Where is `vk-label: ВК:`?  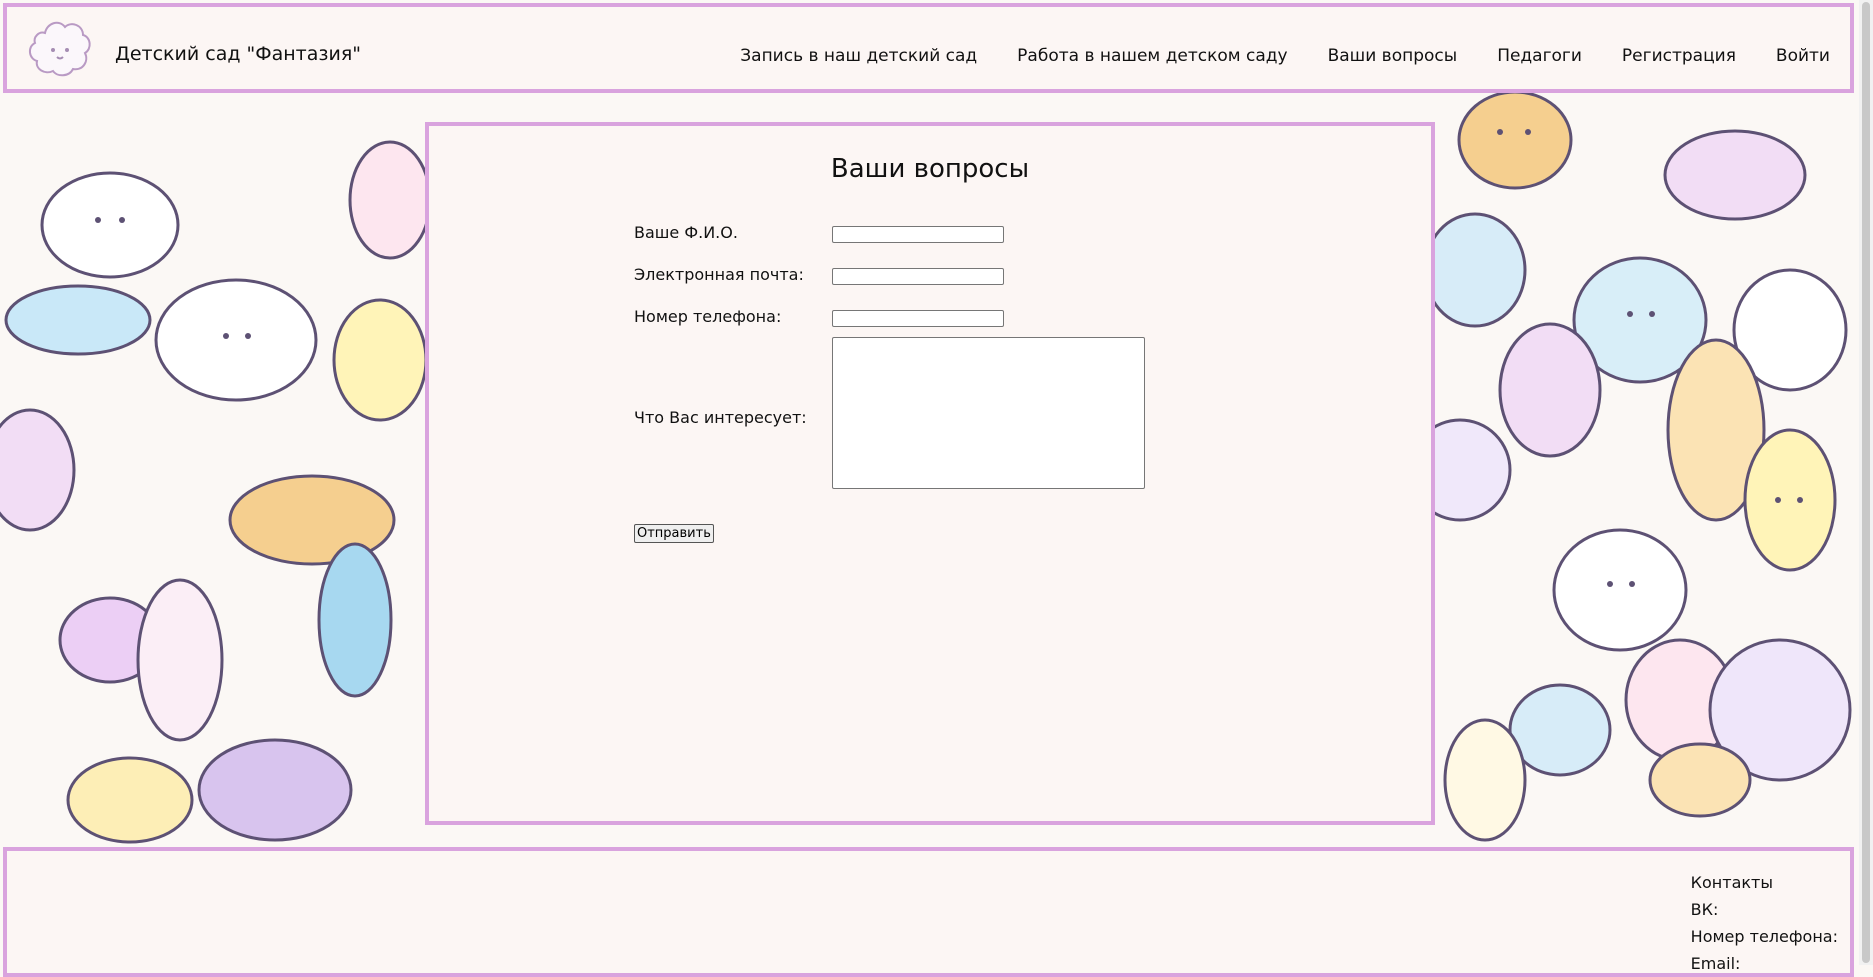
vk-label: ВК: is located at coordinates (1704, 909).